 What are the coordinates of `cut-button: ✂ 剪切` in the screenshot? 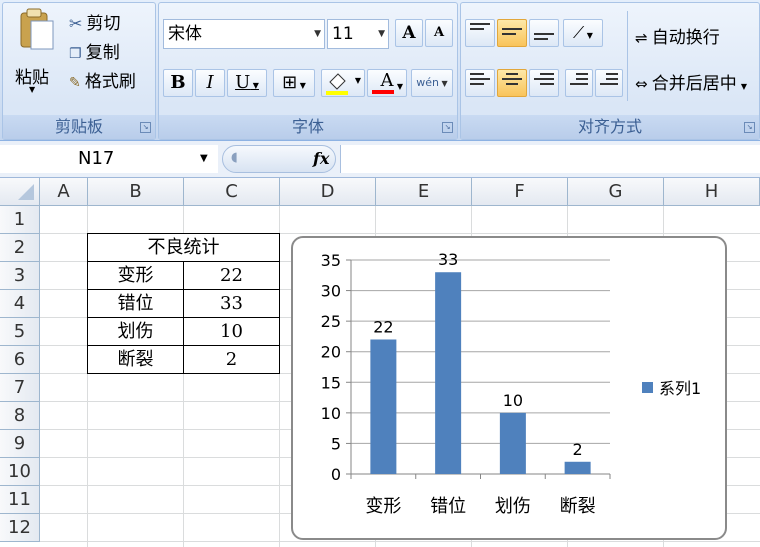 It's located at (95, 21).